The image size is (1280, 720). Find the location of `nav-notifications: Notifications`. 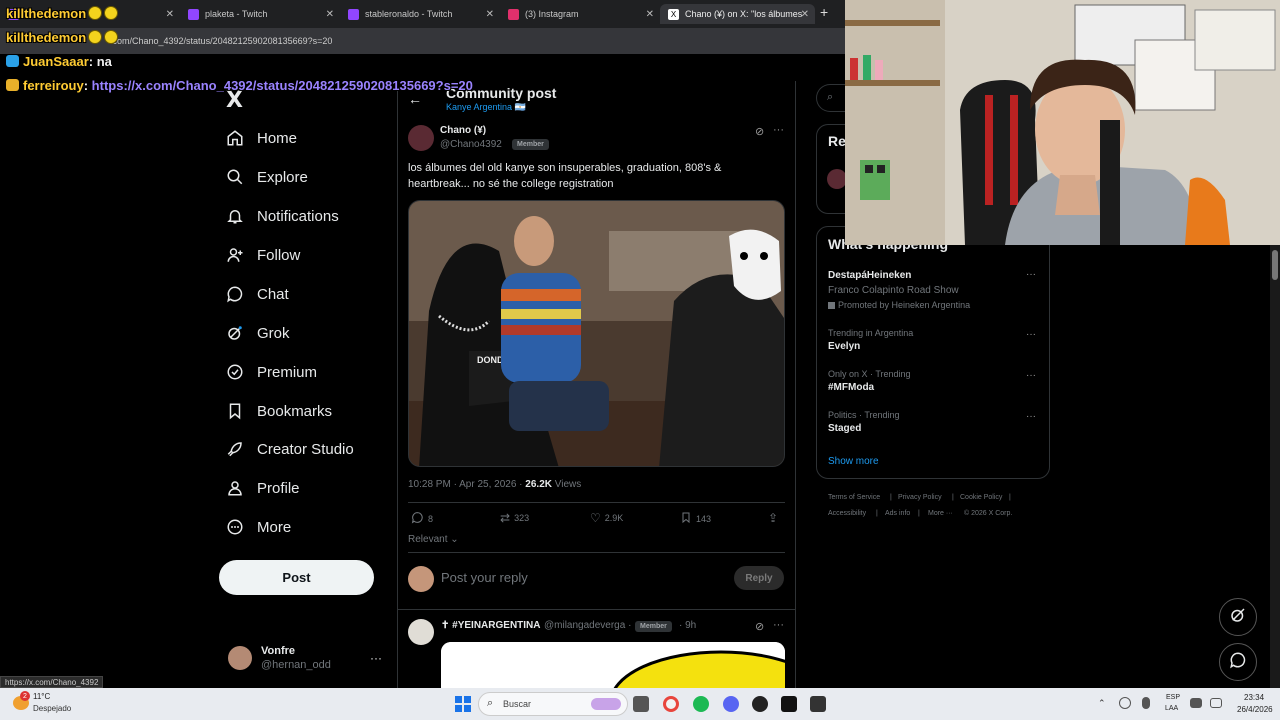

nav-notifications: Notifications is located at coordinates (282, 216).